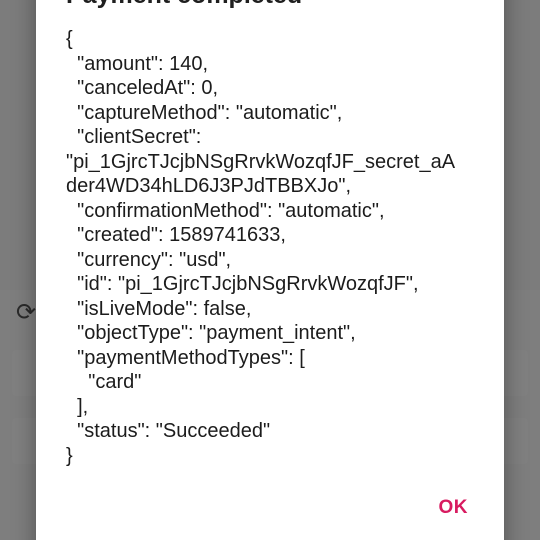 The height and width of the screenshot is (540, 540). Describe the element at coordinates (176, 235) in the screenshot. I see `json-line: "created": 1589741633,` at that location.